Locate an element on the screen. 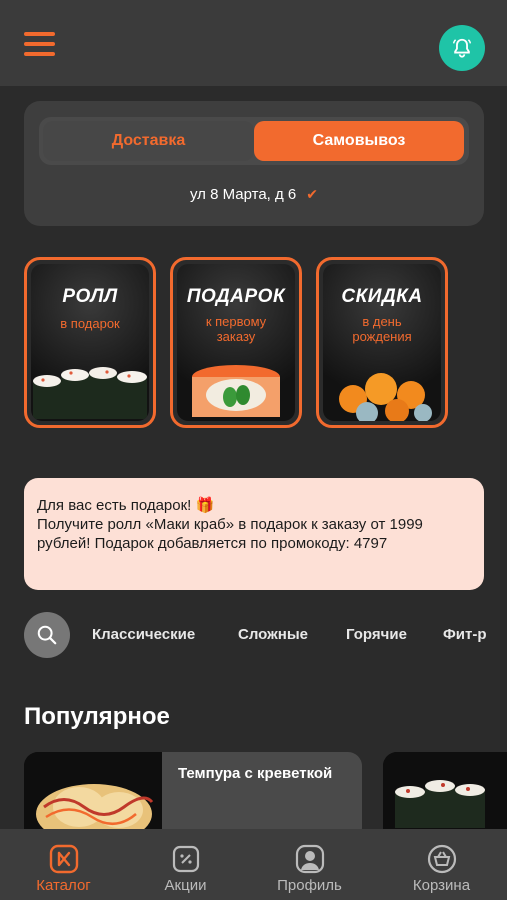 This screenshot has height=900, width=507. tab-catalog: Каталог is located at coordinates (63, 864).